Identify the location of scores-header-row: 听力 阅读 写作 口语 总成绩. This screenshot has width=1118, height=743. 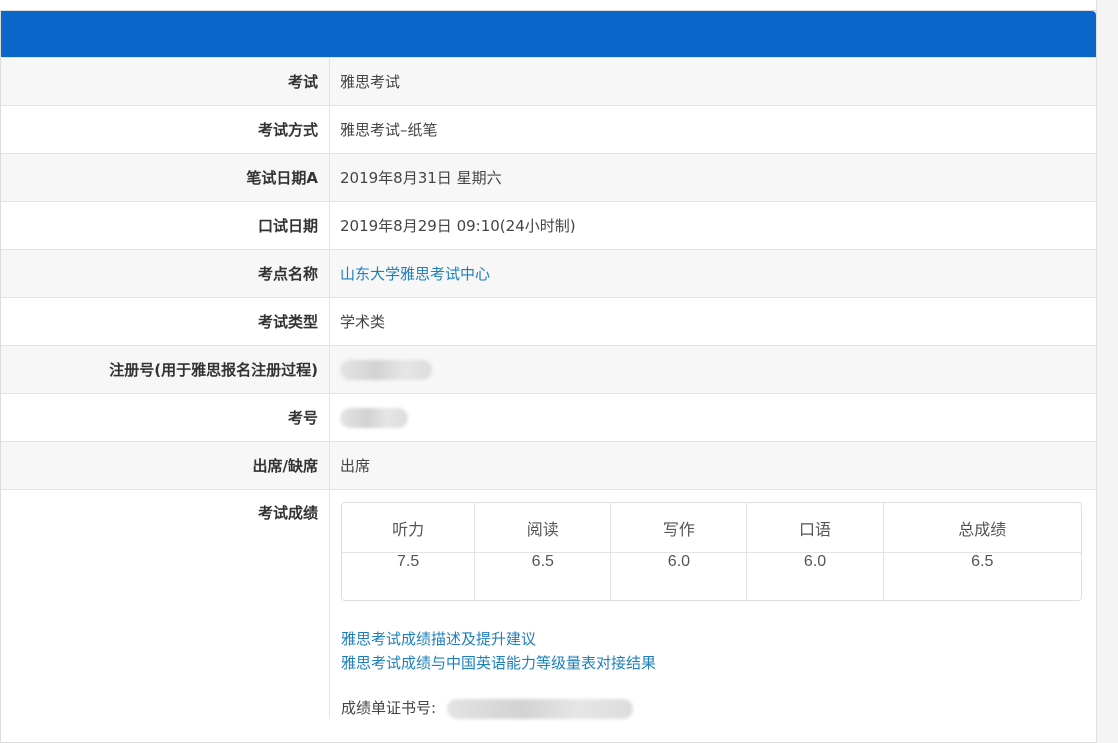
(711, 528).